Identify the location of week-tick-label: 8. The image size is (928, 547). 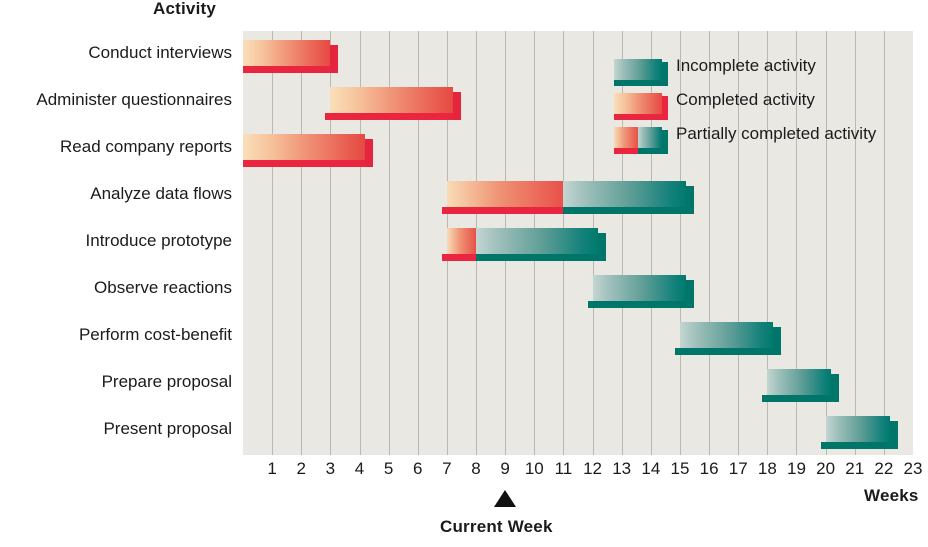
(476, 468).